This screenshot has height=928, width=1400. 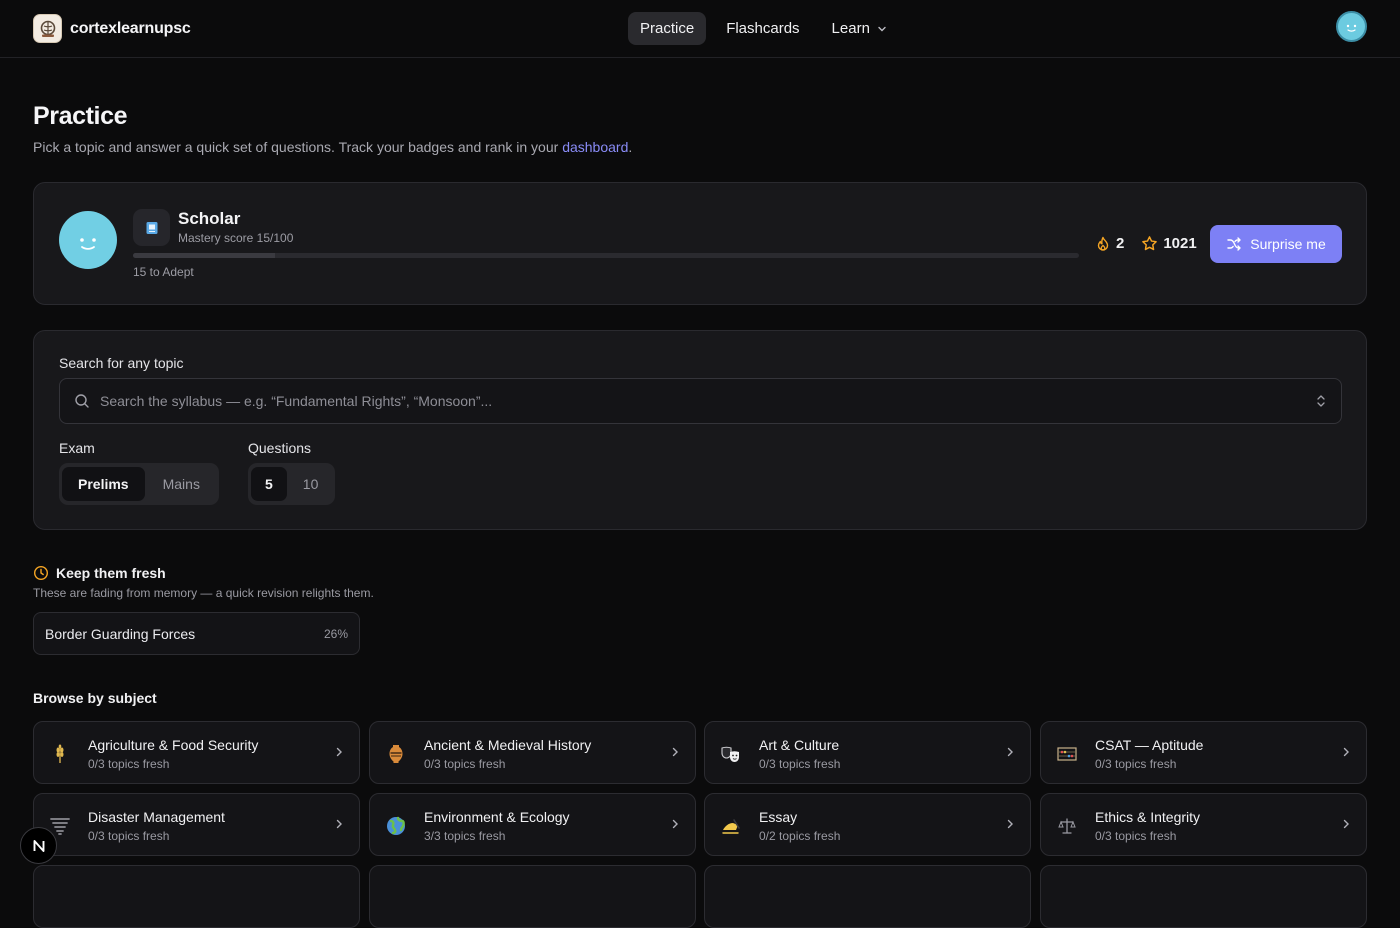 I want to click on nav-flashcards: Flashcards, so click(x=762, y=28).